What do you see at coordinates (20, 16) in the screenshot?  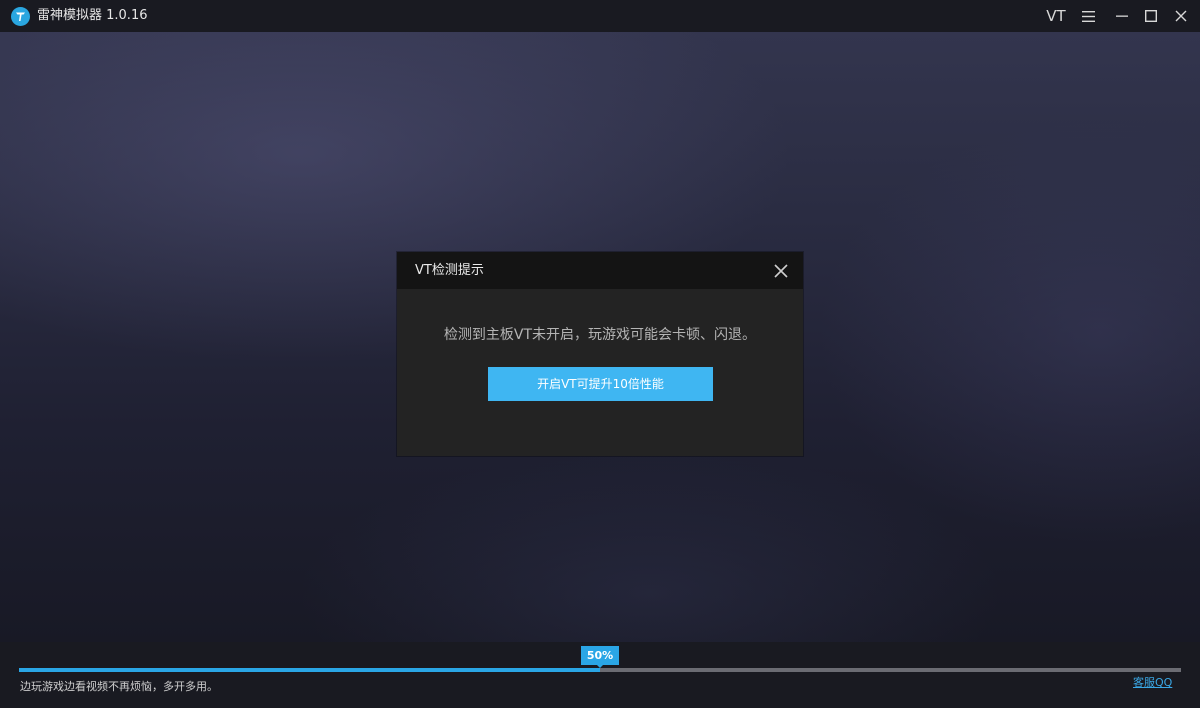 I see `thunder-logo-icon` at bounding box center [20, 16].